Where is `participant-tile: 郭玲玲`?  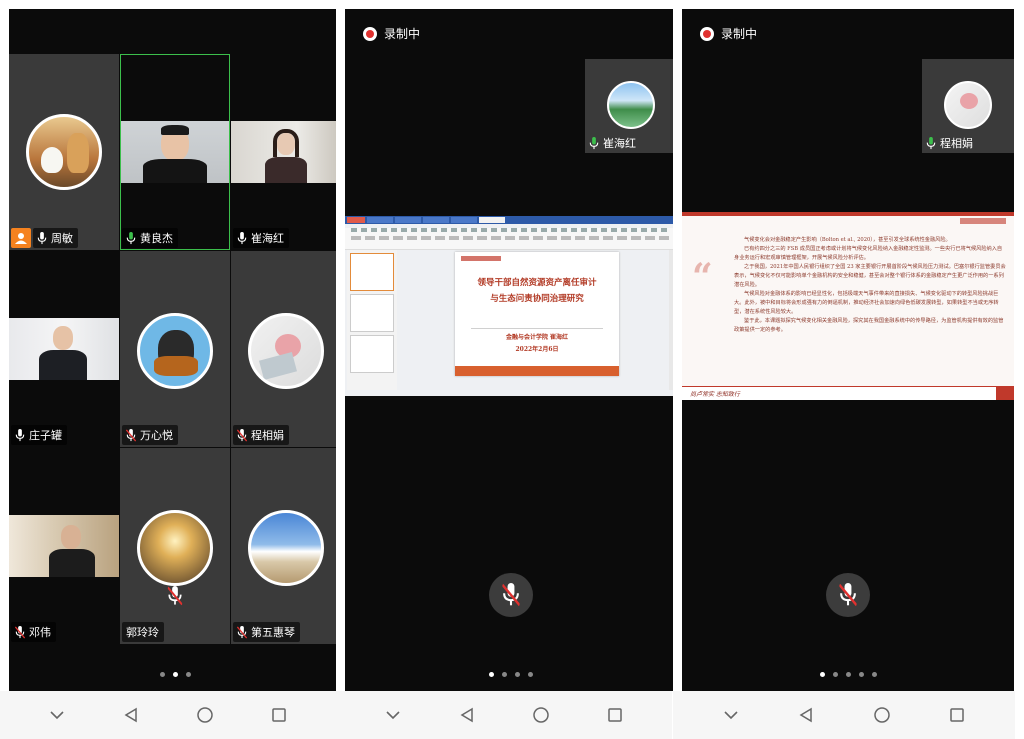 participant-tile: 郭玲玲 is located at coordinates (175, 546).